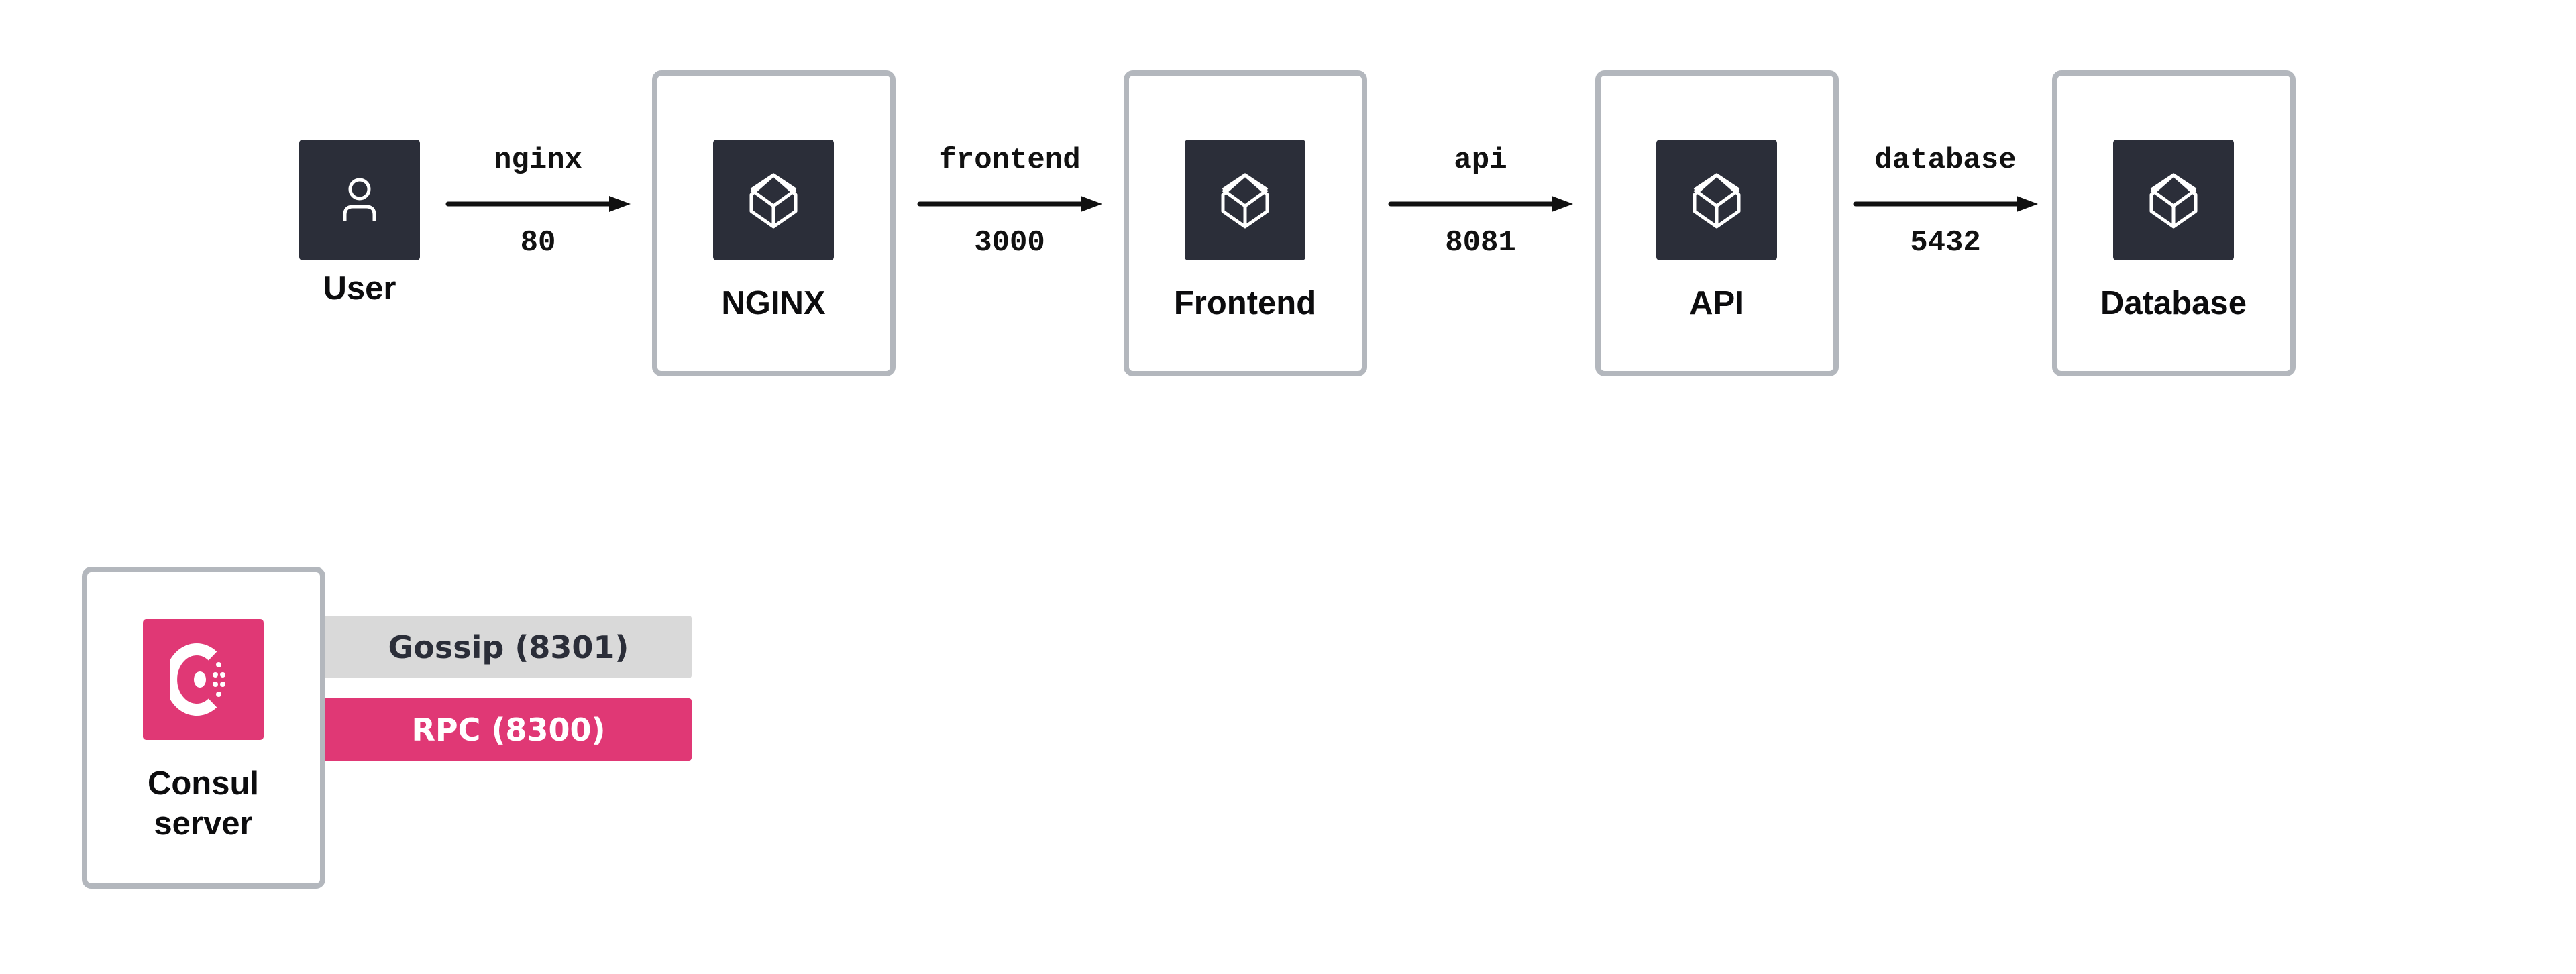 The image size is (2576, 974). What do you see at coordinates (1009, 204) in the screenshot?
I see `arrow-nginx-frontend` at bounding box center [1009, 204].